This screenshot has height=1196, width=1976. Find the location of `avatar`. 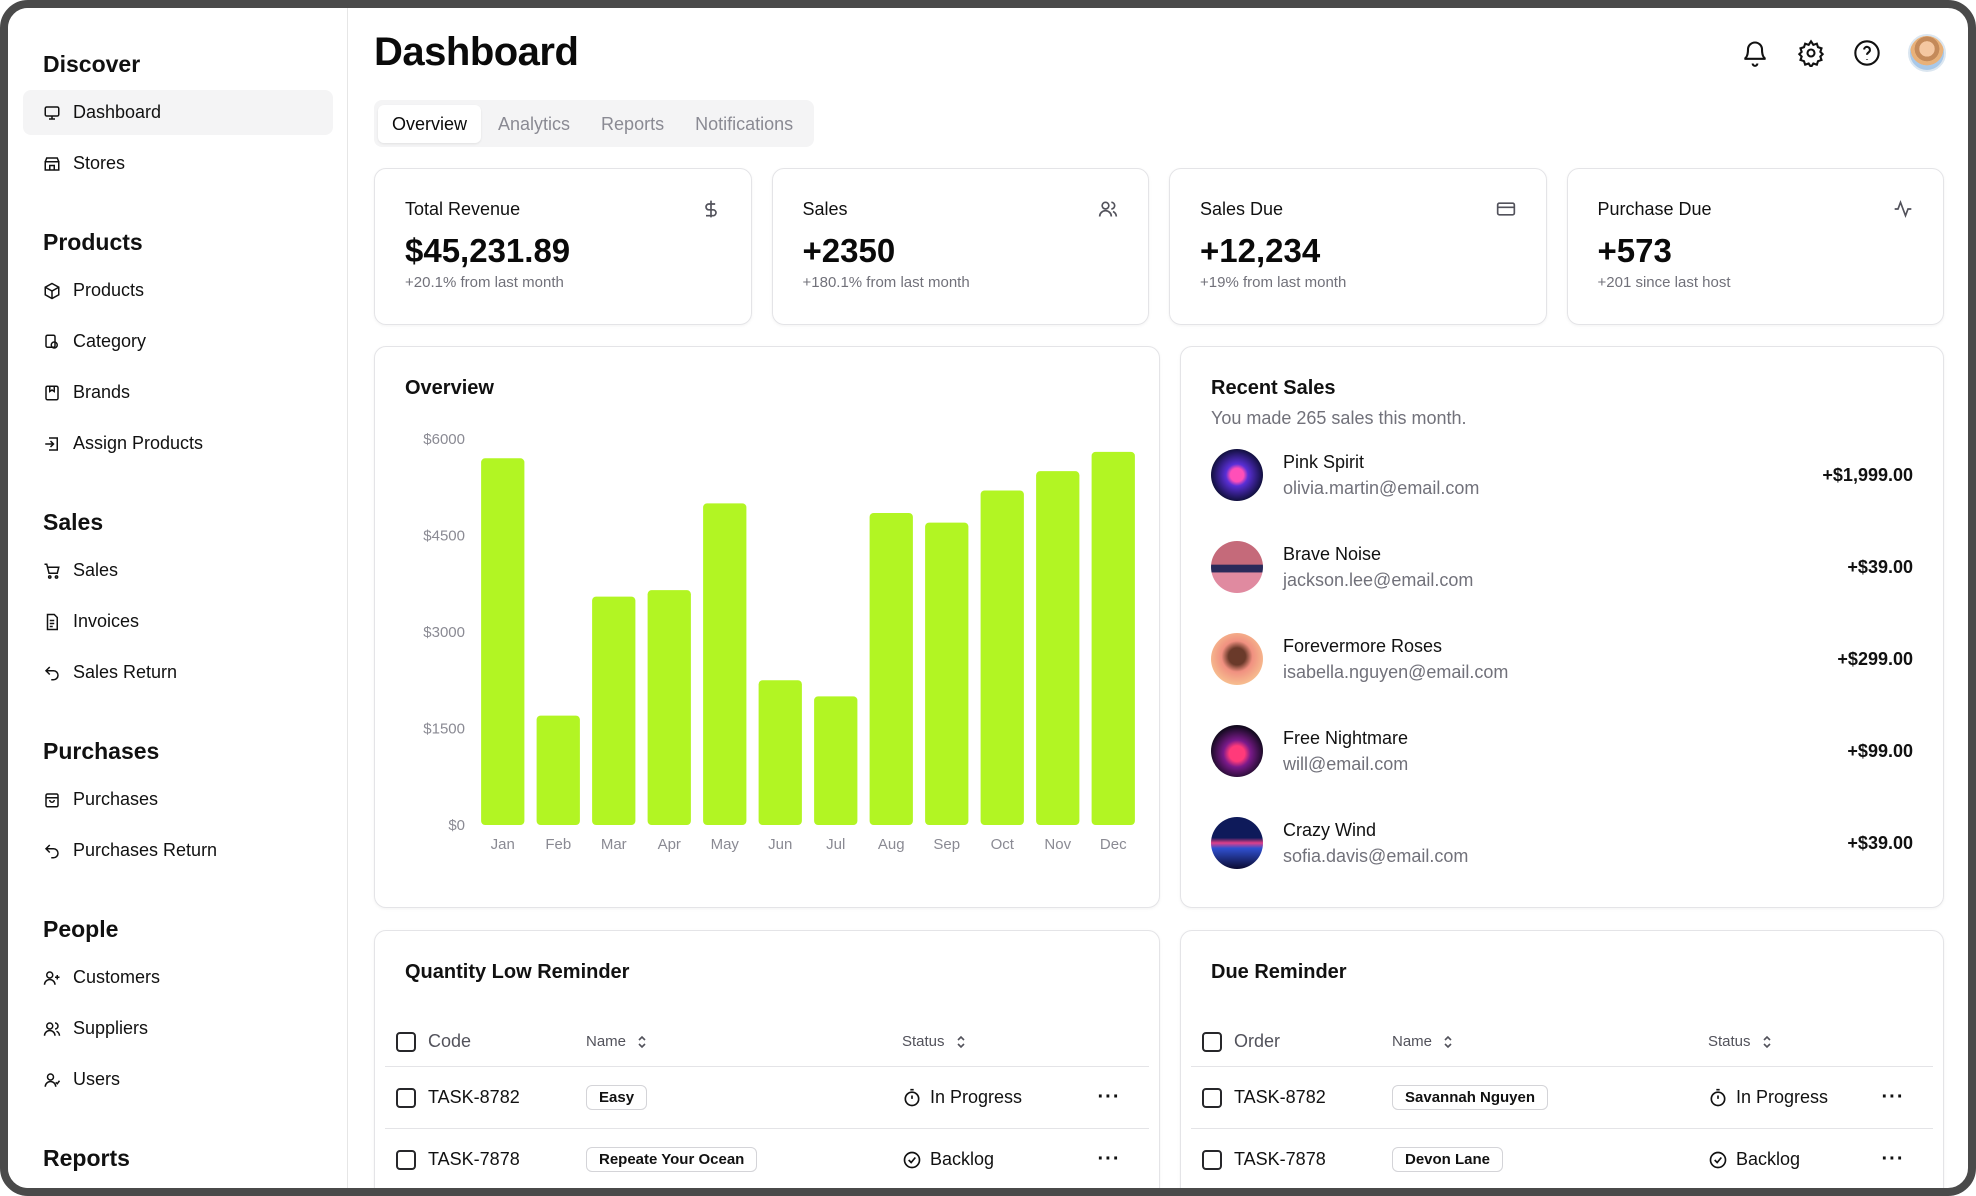

avatar is located at coordinates (1927, 53).